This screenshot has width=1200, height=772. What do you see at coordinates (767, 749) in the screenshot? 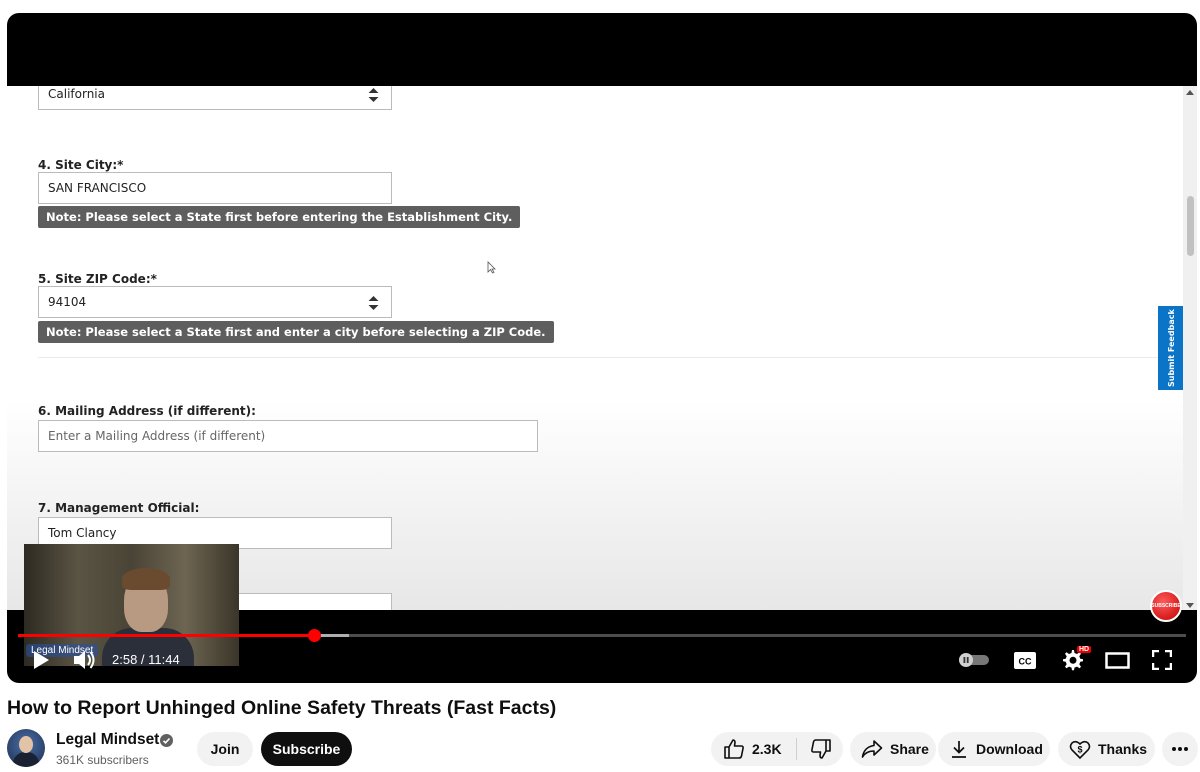
I see `like-count: 2.3K` at bounding box center [767, 749].